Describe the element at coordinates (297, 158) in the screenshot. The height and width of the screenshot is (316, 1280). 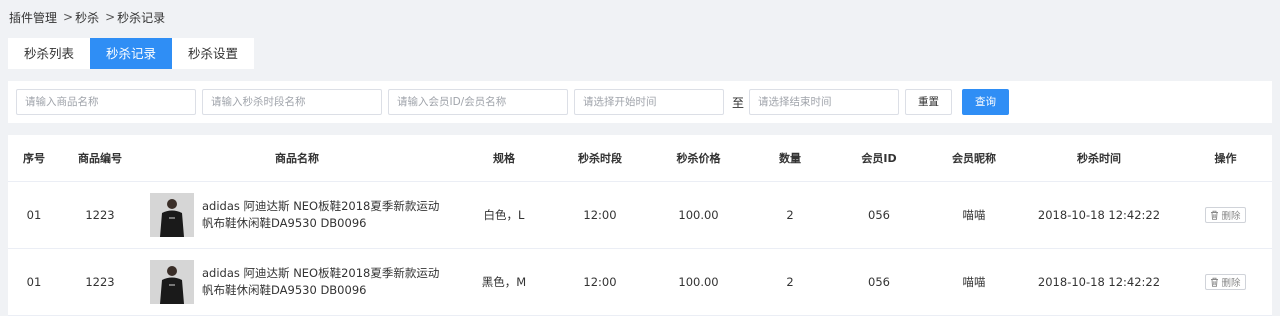
I see `header-product-name: 商品名称` at that location.